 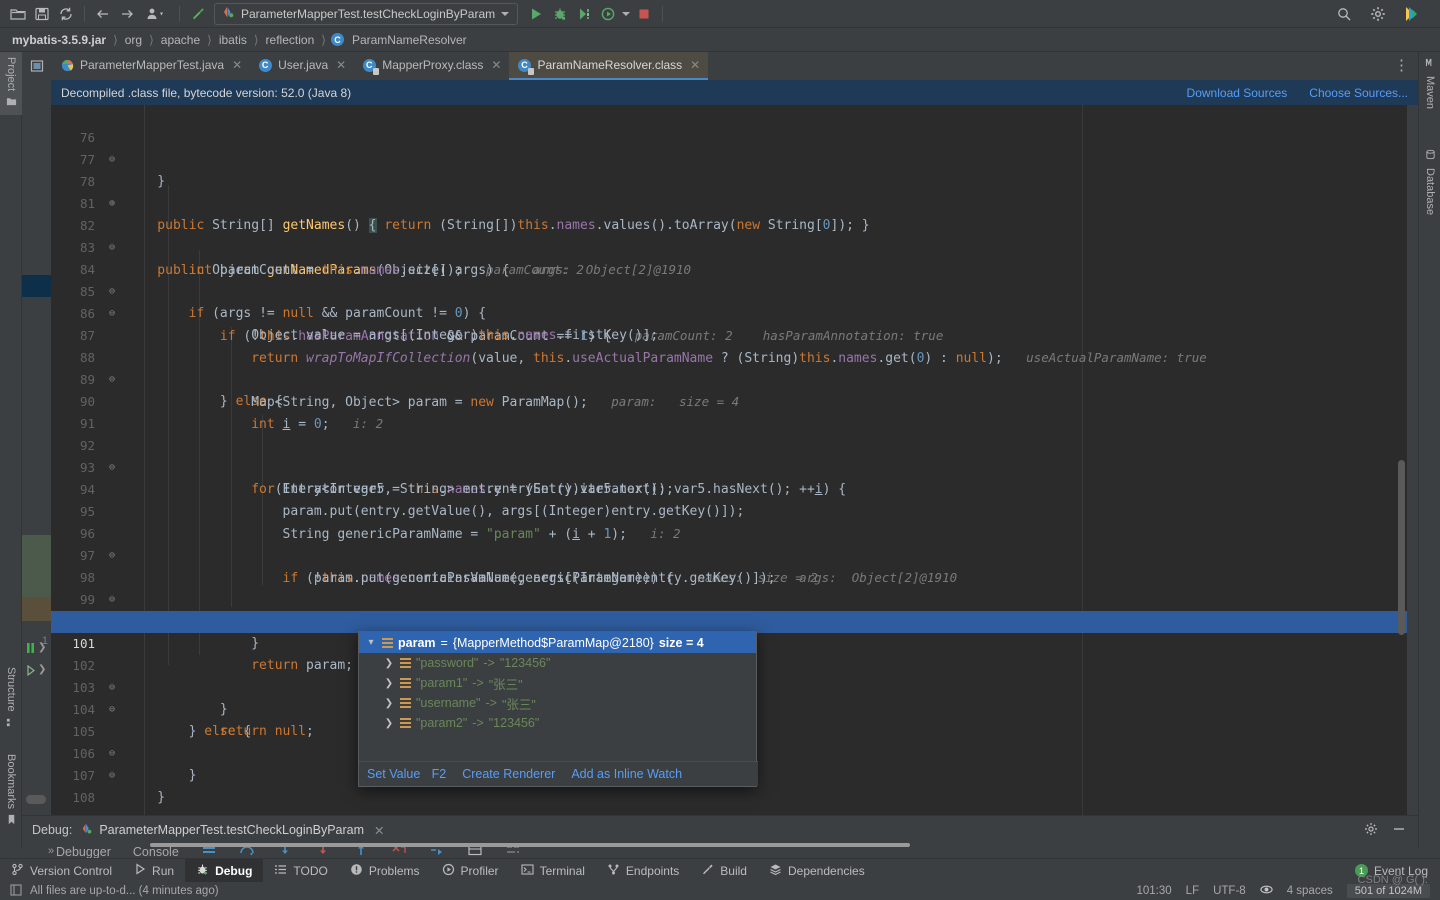 What do you see at coordinates (1344, 14) in the screenshot?
I see `search-icon` at bounding box center [1344, 14].